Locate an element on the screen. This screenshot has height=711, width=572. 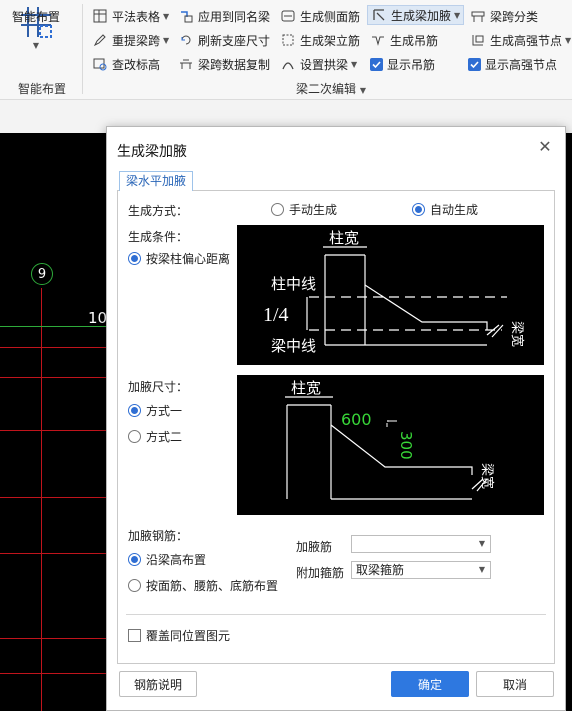
gen-erection-rebar-button: 生成架立筋 is located at coordinates (320, 40).